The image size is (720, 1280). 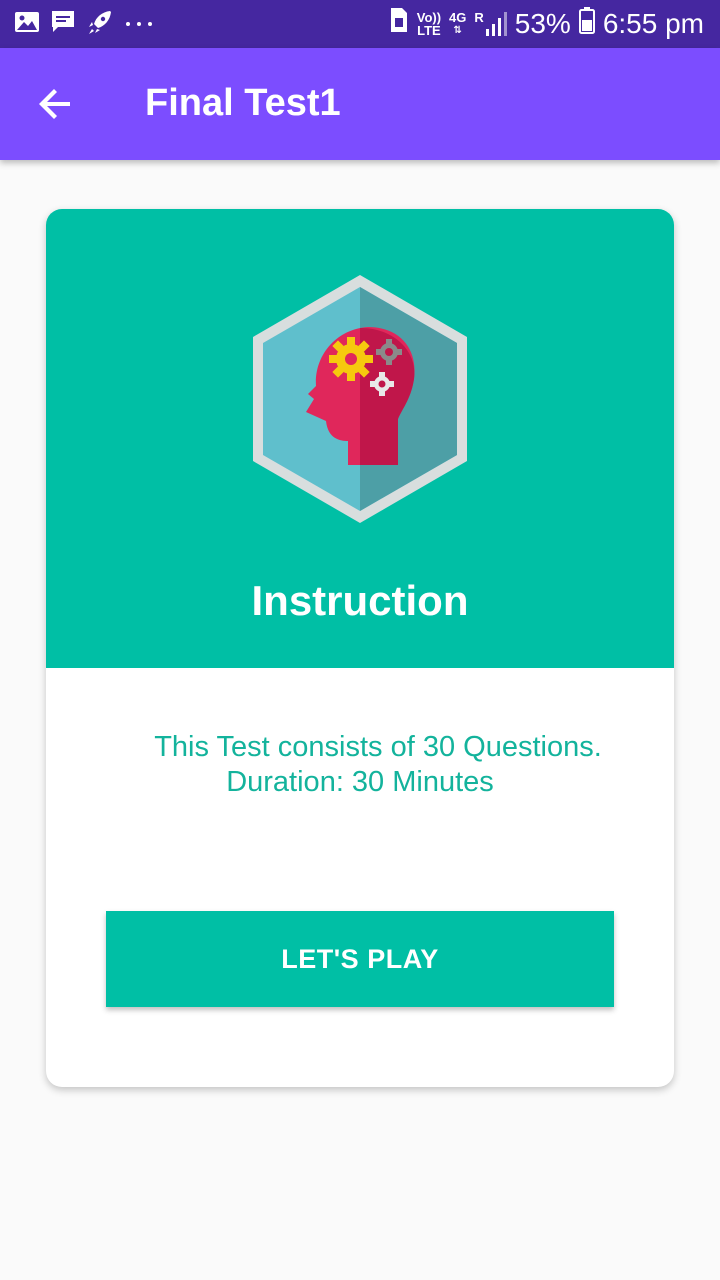 What do you see at coordinates (100, 24) in the screenshot?
I see `rocket-icon` at bounding box center [100, 24].